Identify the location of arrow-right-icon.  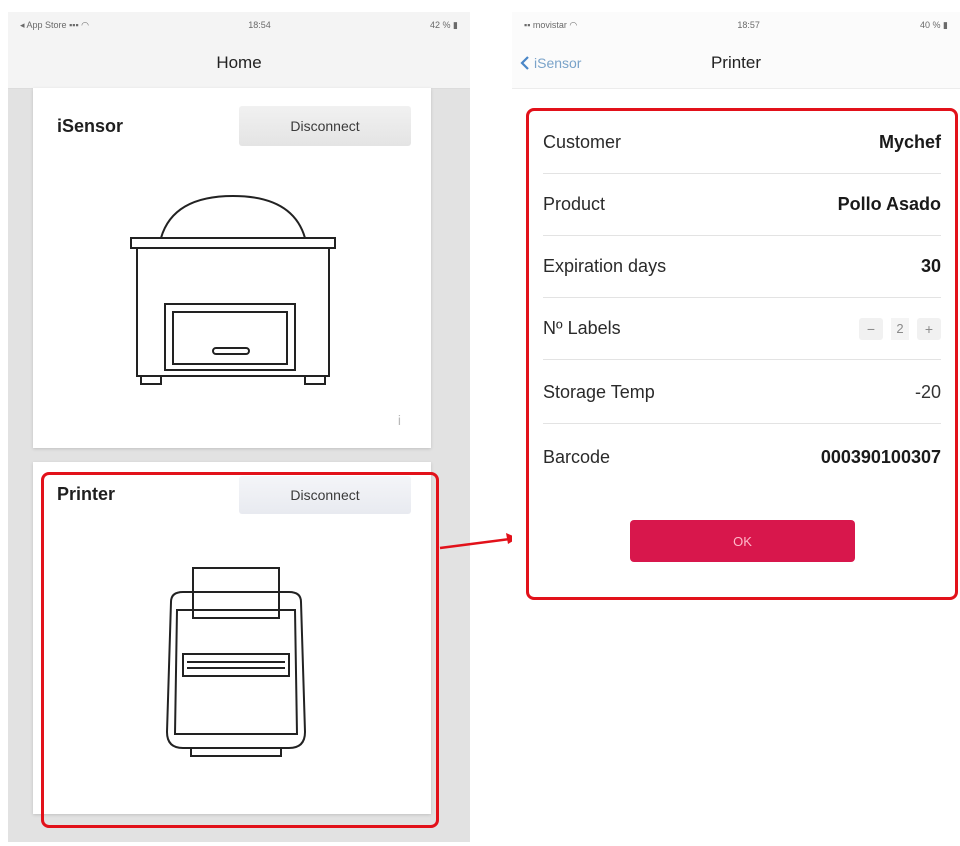
(478, 541).